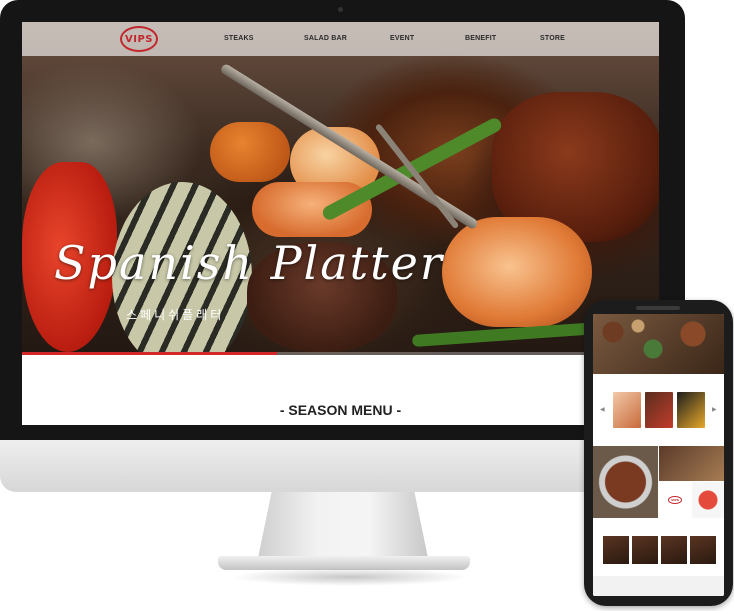 This screenshot has height=611, width=734. I want to click on sausage-image, so click(250, 152).